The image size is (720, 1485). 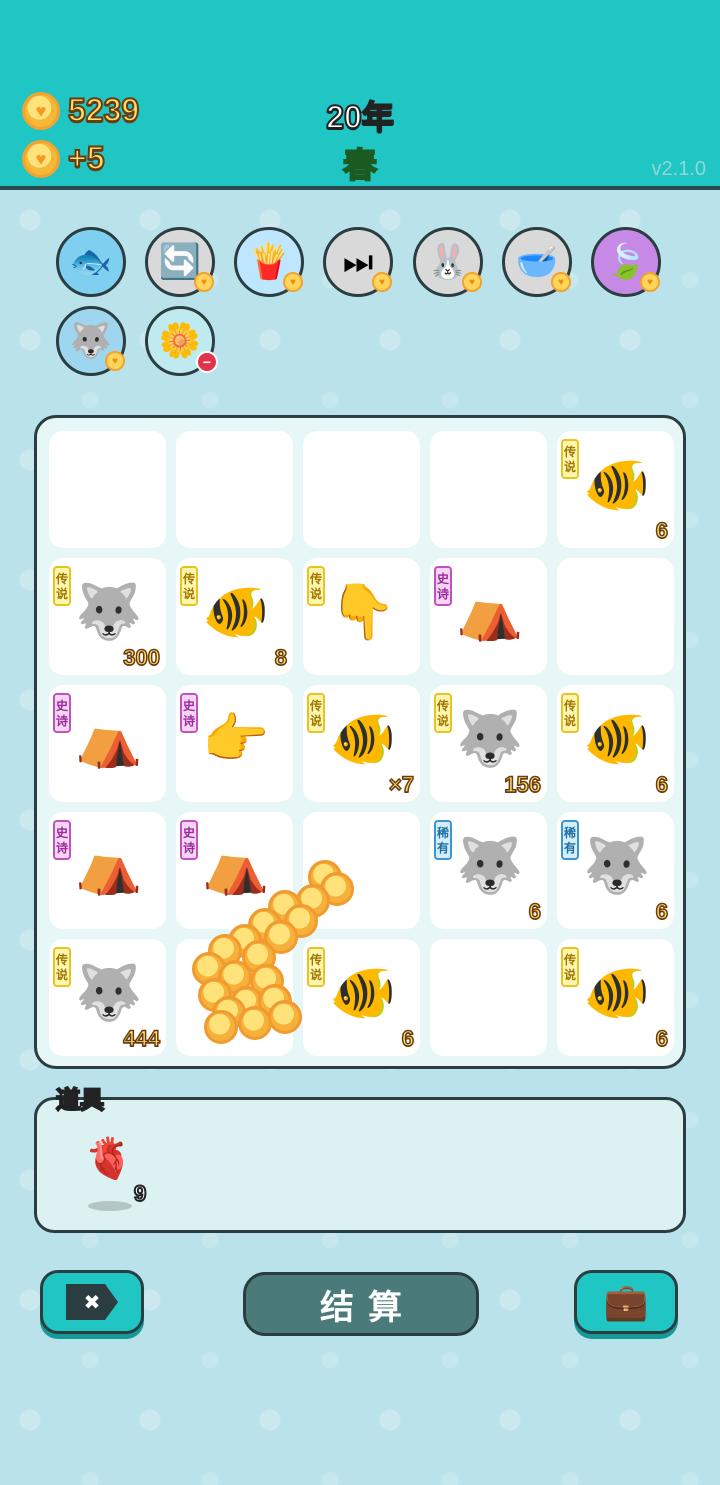 I want to click on close-button: ✖, so click(x=92, y=1302).